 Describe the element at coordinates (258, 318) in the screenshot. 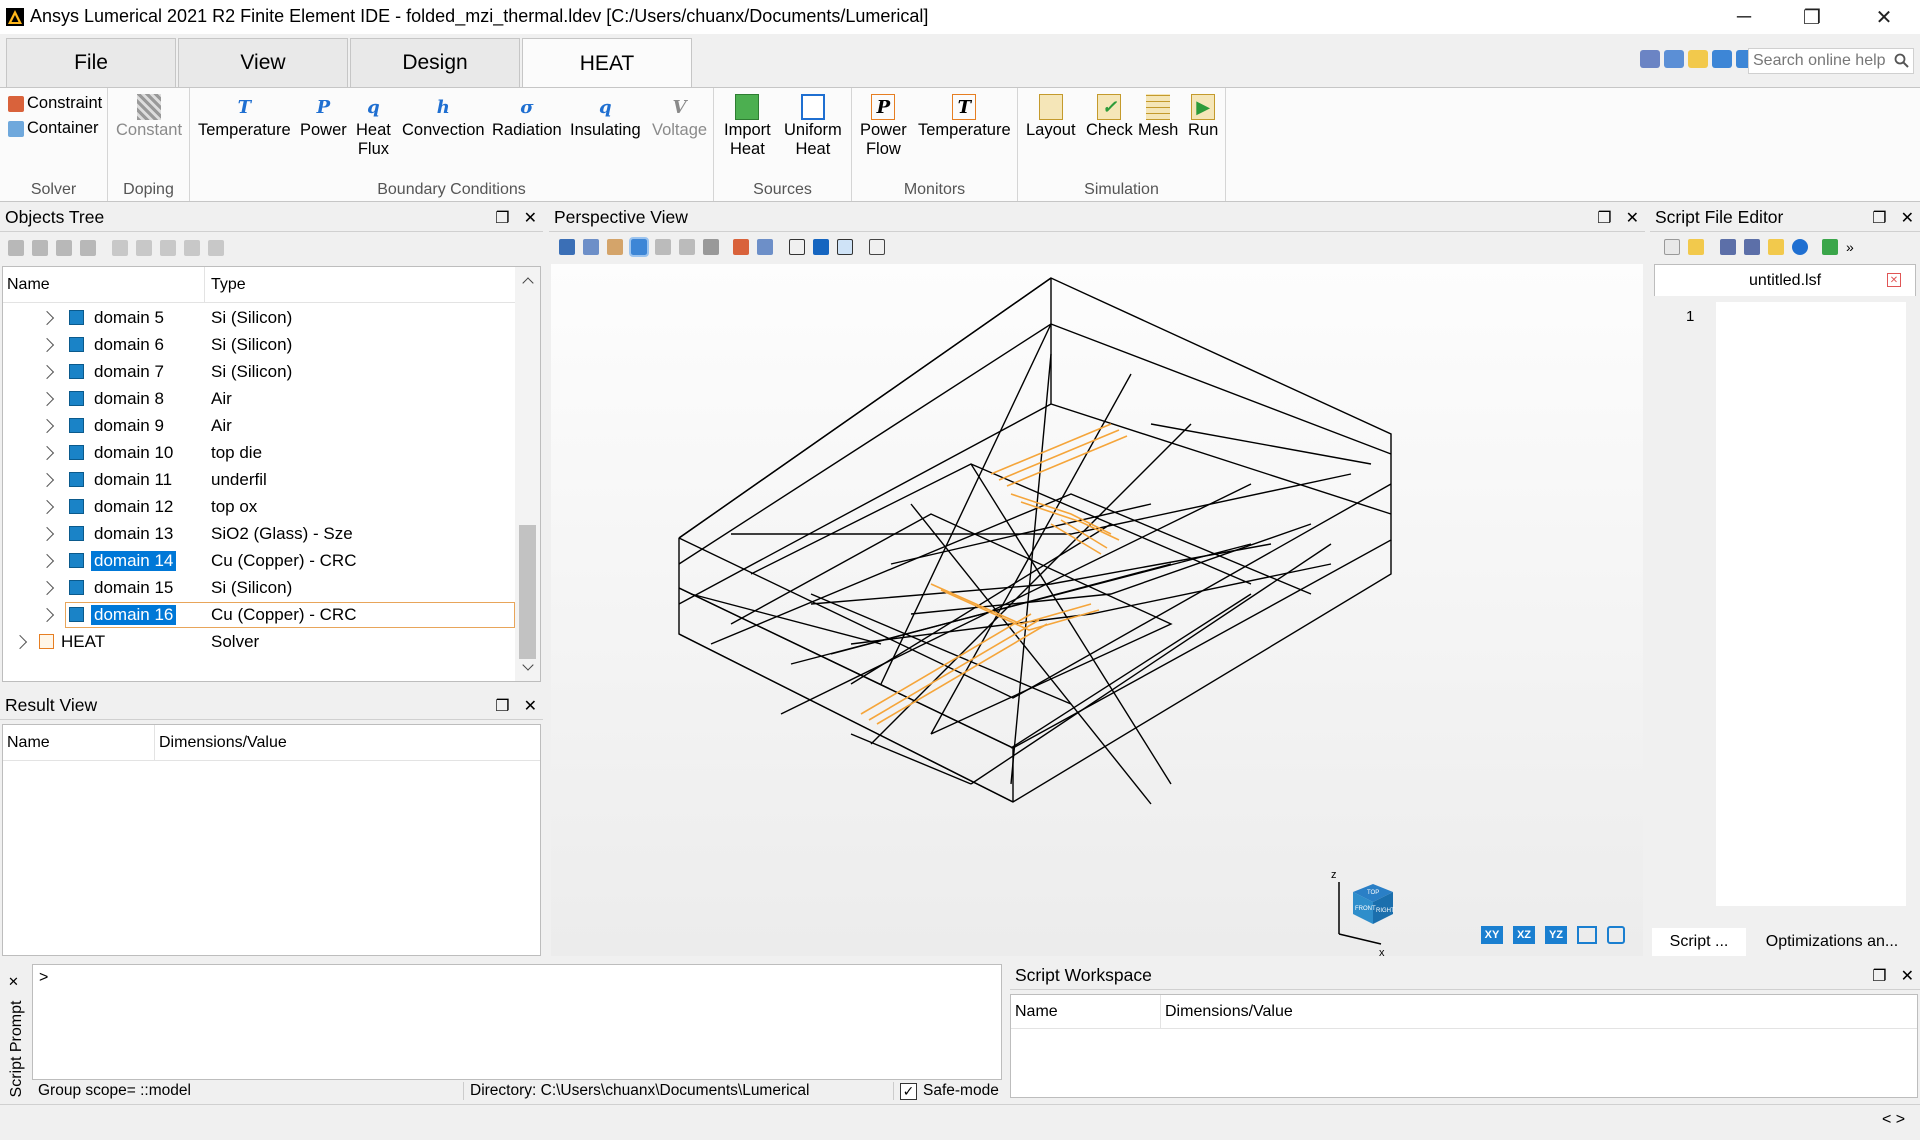

I see `tree-row: domain 5 Si (Silicon)` at that location.